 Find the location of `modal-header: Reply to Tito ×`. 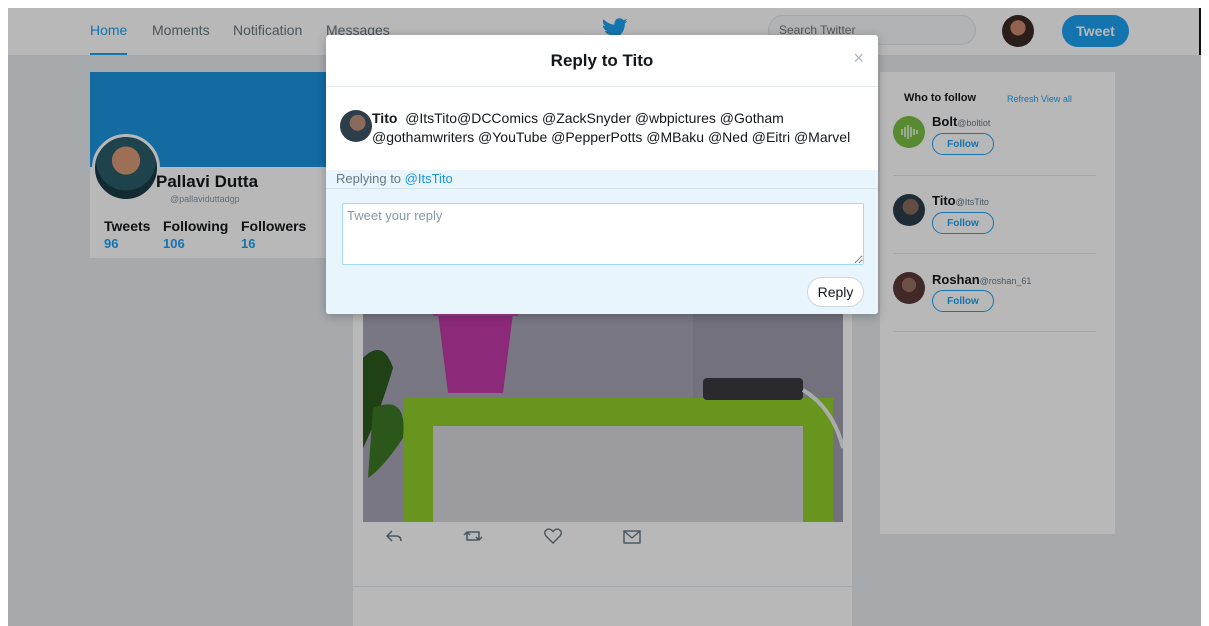

modal-header: Reply to Tito × is located at coordinates (602, 61).